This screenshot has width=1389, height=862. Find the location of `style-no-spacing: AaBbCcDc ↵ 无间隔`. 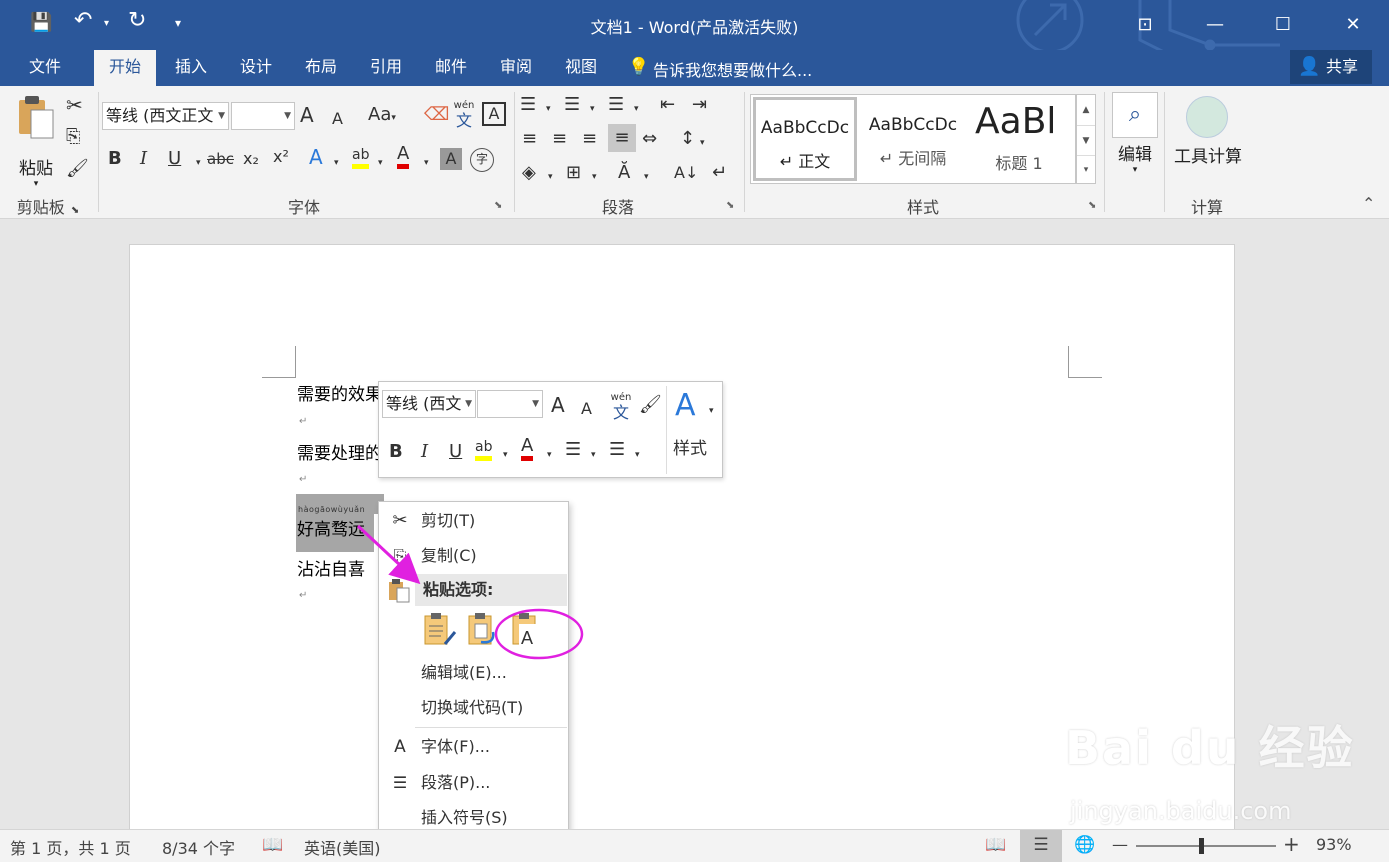

style-no-spacing: AaBbCcDc ↵ 无间隔 is located at coordinates (913, 140).